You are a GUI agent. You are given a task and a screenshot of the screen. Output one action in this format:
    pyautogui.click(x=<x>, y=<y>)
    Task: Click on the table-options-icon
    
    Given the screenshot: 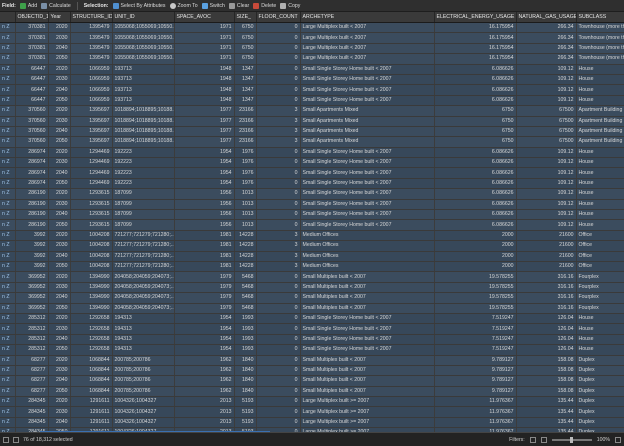 What is the action you would take?
    pyautogui.click(x=6, y=439)
    